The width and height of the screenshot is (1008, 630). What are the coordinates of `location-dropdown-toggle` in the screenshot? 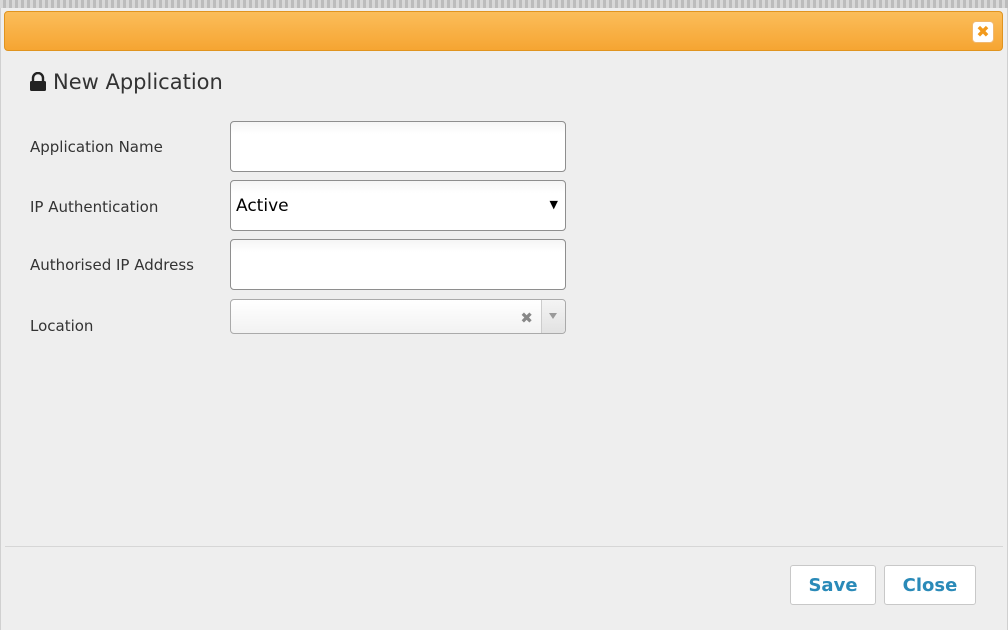 It's located at (553, 316).